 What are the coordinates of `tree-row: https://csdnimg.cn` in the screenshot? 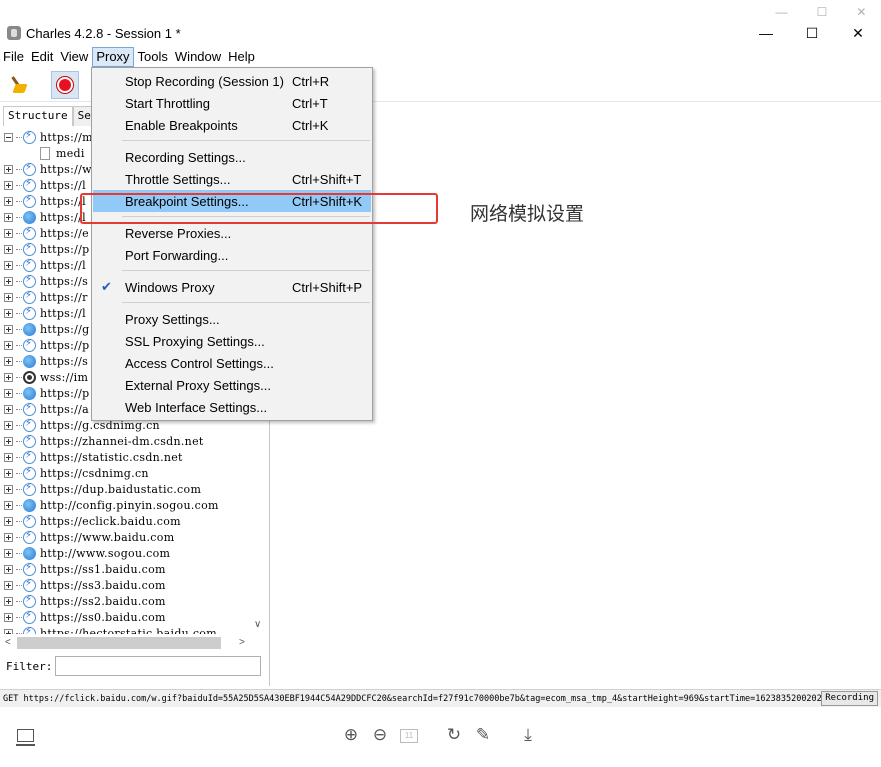 It's located at (126, 473).